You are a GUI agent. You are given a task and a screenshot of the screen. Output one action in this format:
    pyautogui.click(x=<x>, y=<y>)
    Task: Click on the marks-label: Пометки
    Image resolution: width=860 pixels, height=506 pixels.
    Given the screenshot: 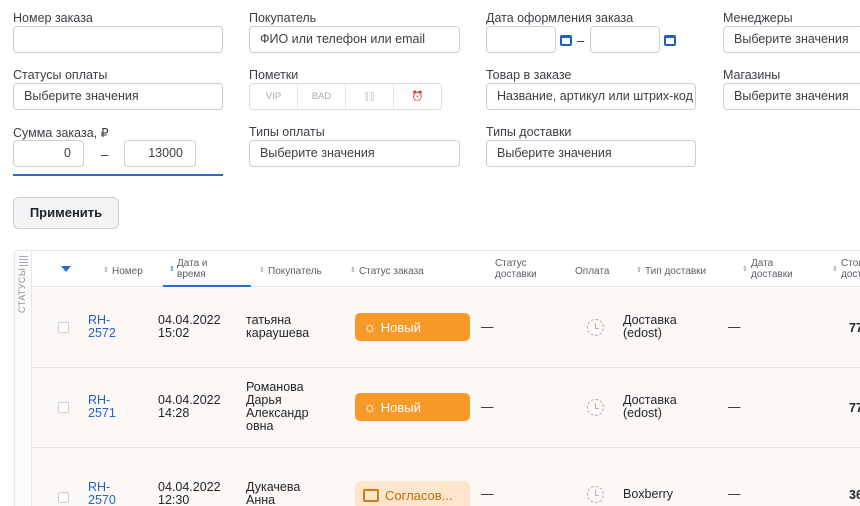 What is the action you would take?
    pyautogui.click(x=274, y=75)
    